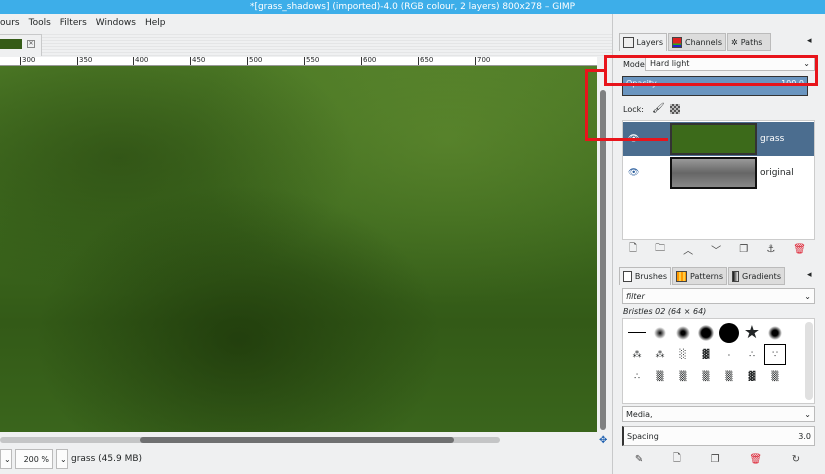 Image resolution: width=825 pixels, height=474 pixels. Describe the element at coordinates (775, 354) in the screenshot. I see `brush-item-selected: ∵` at that location.